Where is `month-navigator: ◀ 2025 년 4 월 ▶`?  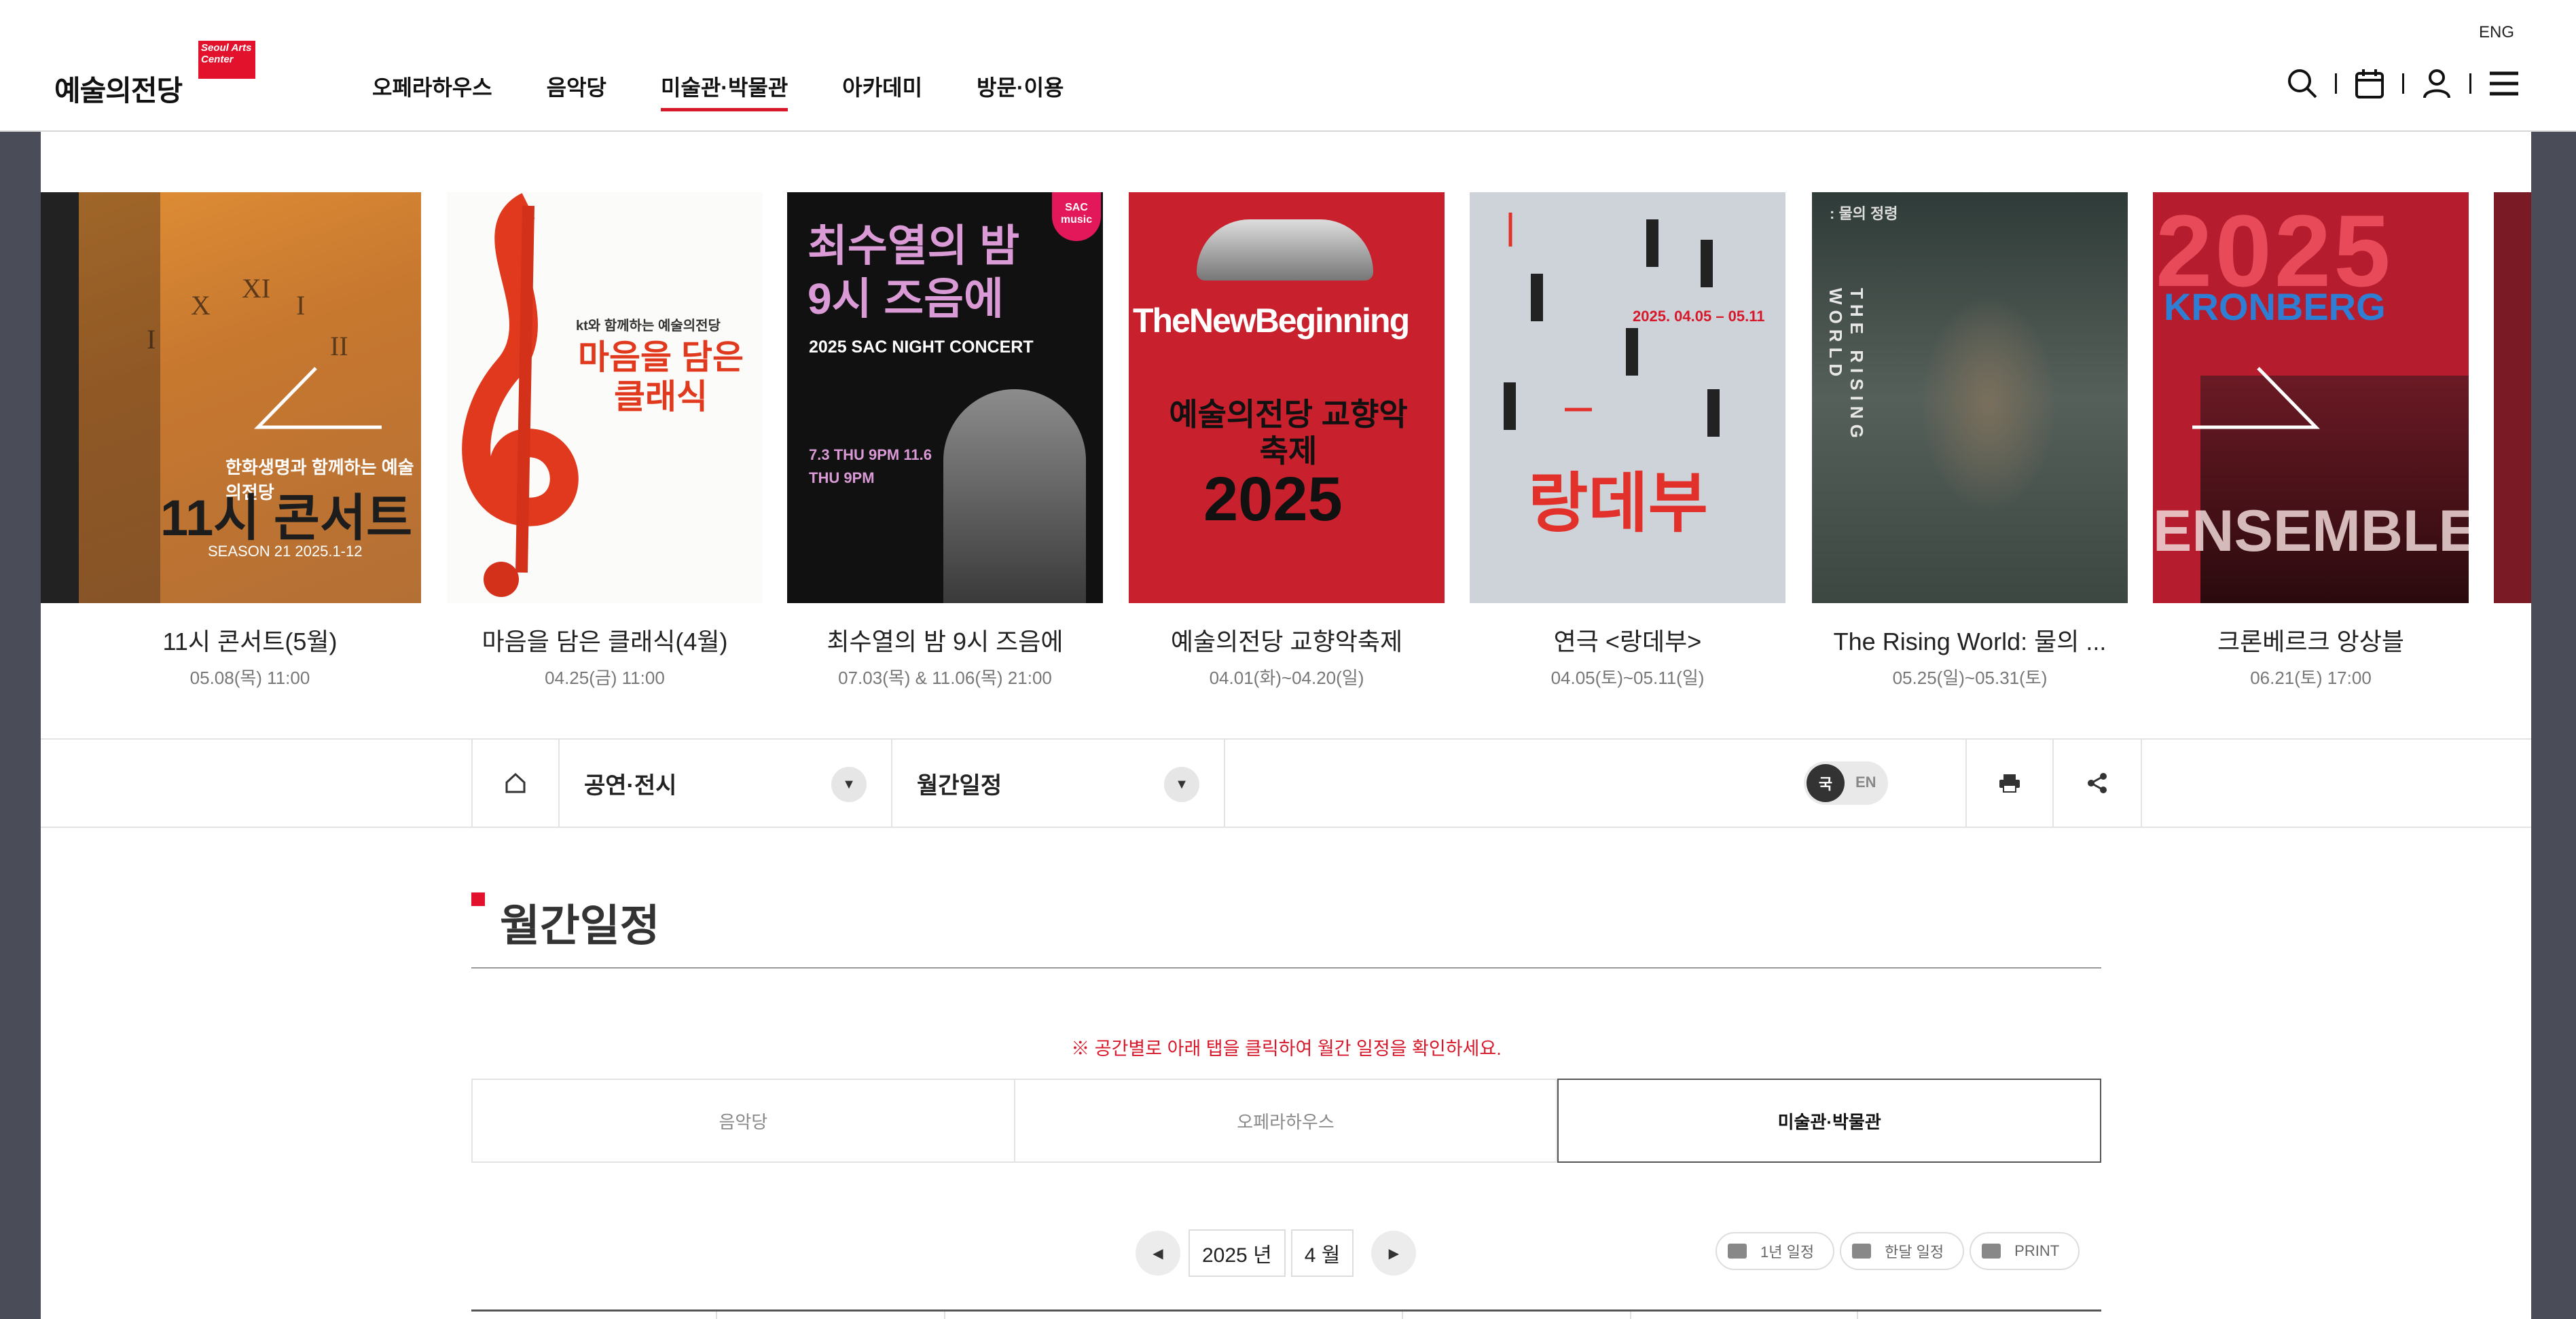
month-navigator: ◀ 2025 년 4 월 ▶ is located at coordinates (1276, 1253).